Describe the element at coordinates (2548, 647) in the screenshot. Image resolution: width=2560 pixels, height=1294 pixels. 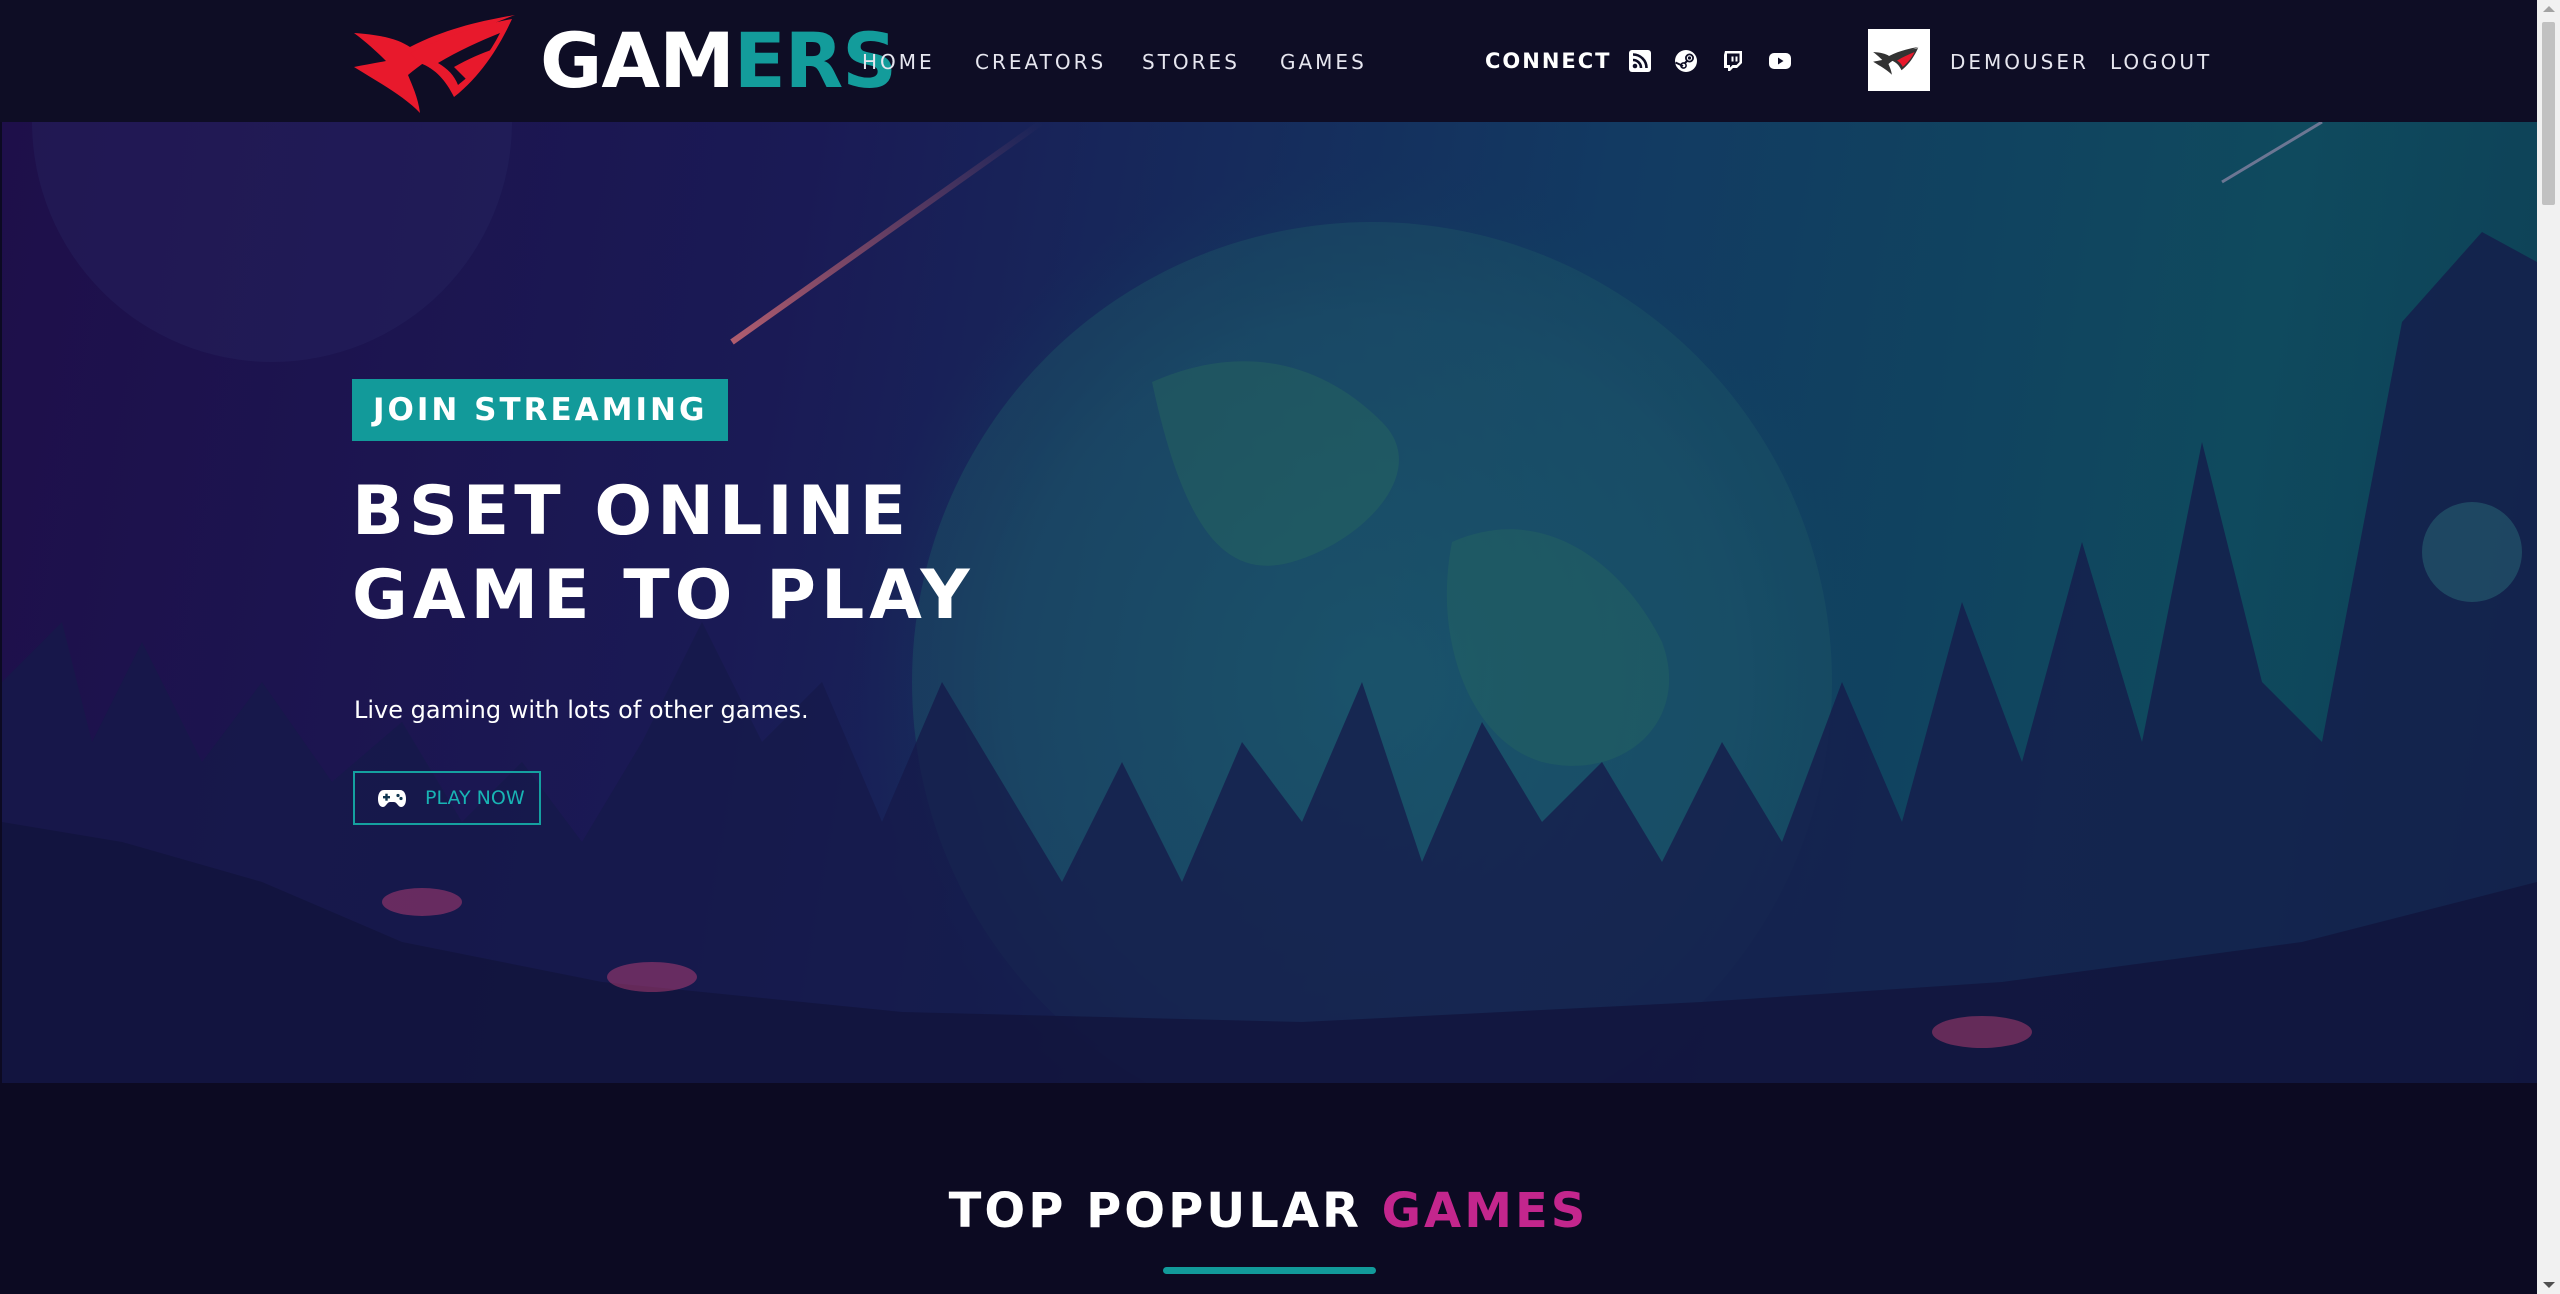
I see `page-scrollbar` at that location.